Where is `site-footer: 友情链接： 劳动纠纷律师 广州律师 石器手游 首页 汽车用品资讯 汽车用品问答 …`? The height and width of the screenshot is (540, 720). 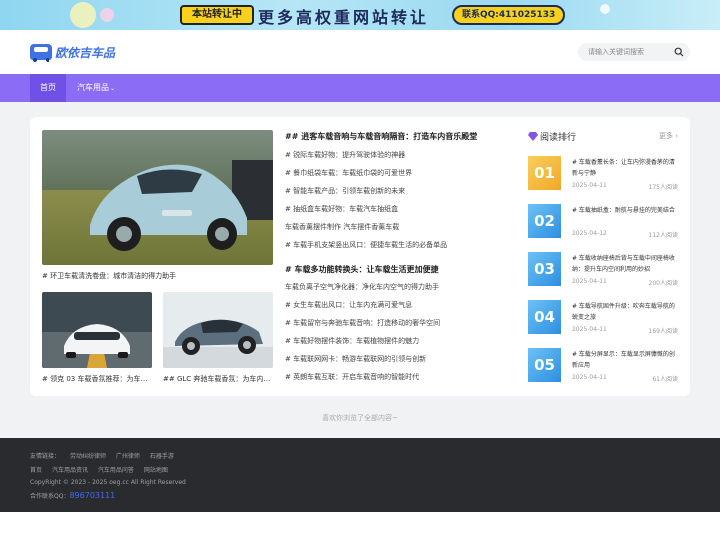 site-footer: 友情链接： 劳动纠纷律师 广州律师 石器手游 首页 汽车用品资讯 汽车用品问答 … is located at coordinates (360, 475).